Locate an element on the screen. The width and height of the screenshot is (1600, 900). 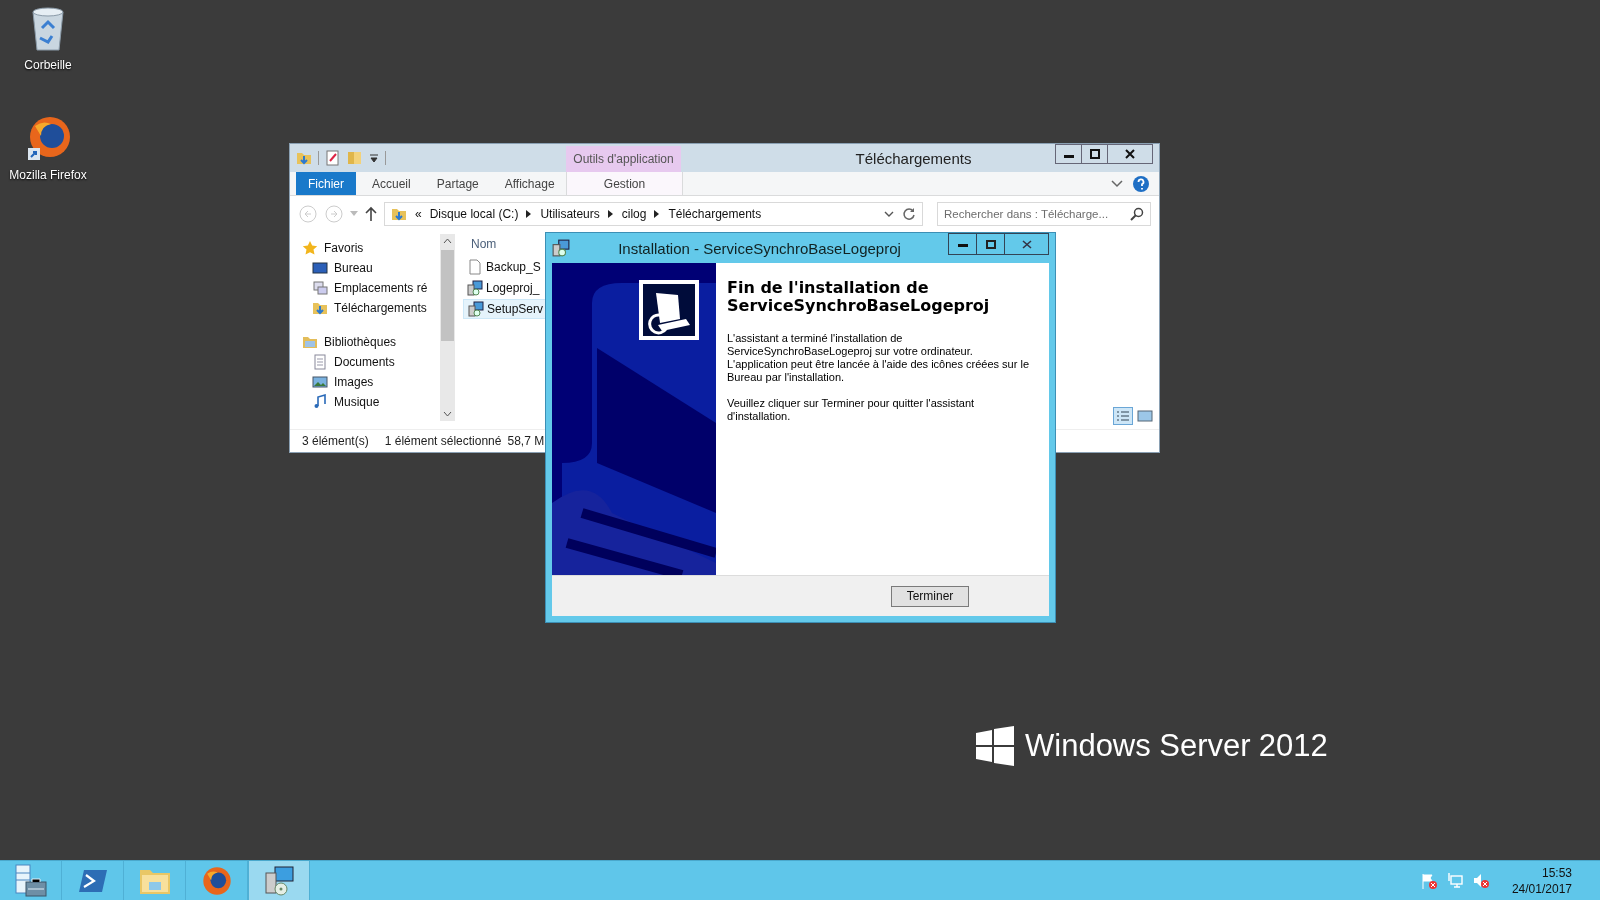
file-name: Logeproj_ is located at coordinates (513, 288).